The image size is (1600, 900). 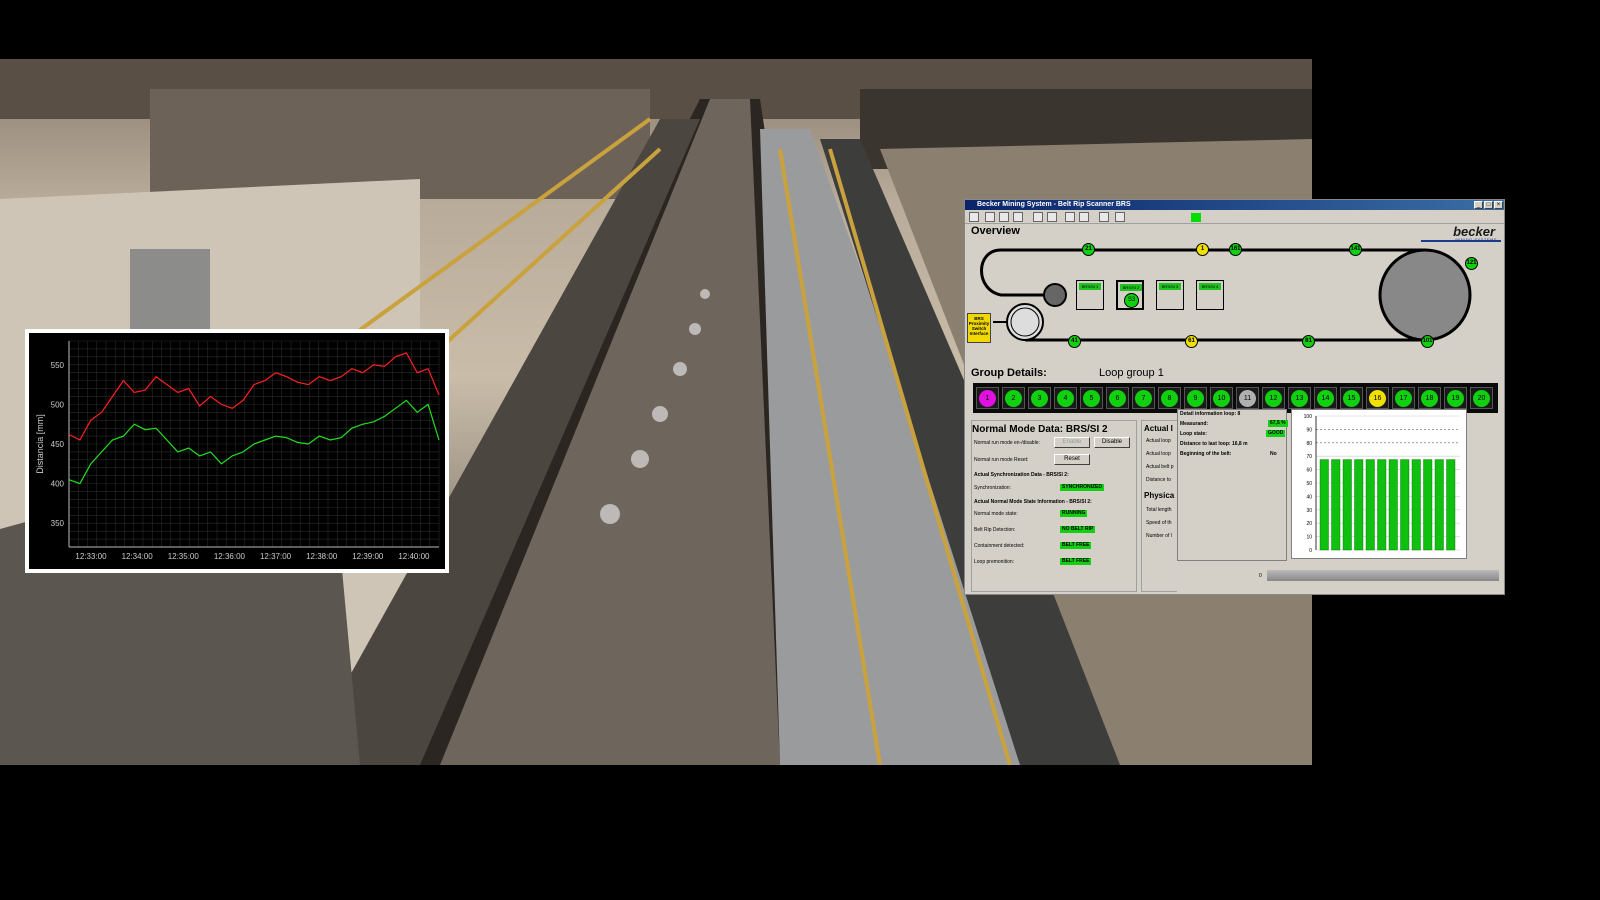 I want to click on beginning-value: No, so click(x=1273, y=454).